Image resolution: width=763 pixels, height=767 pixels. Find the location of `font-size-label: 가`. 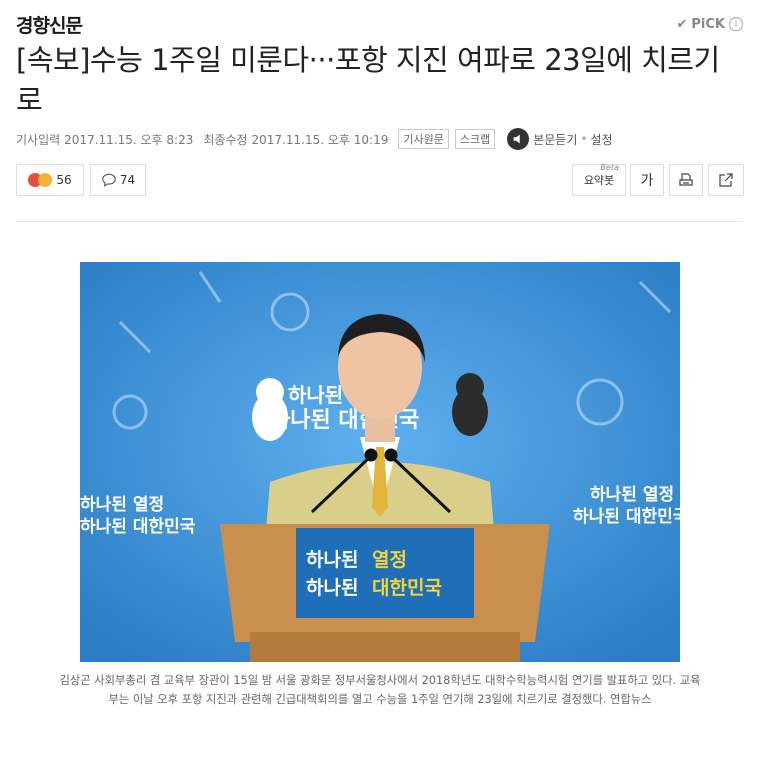

font-size-label: 가 is located at coordinates (647, 181).